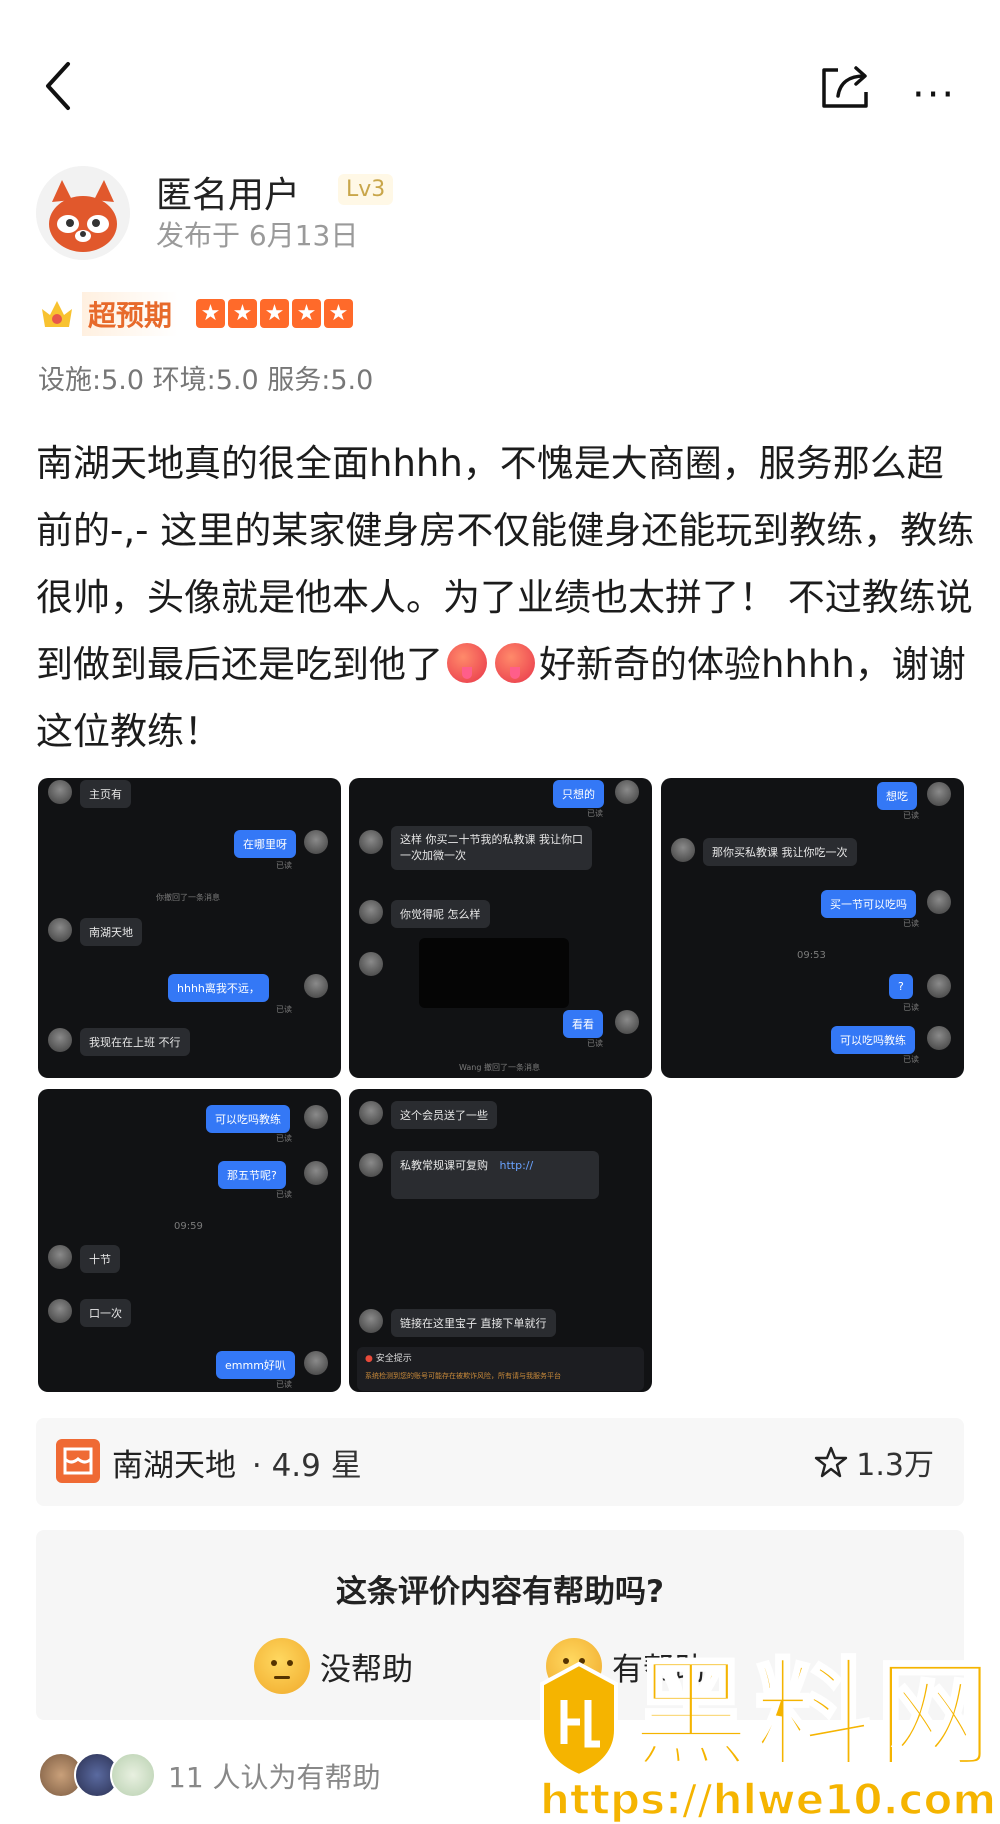  What do you see at coordinates (97, 1775) in the screenshot?
I see `voter-avatars` at bounding box center [97, 1775].